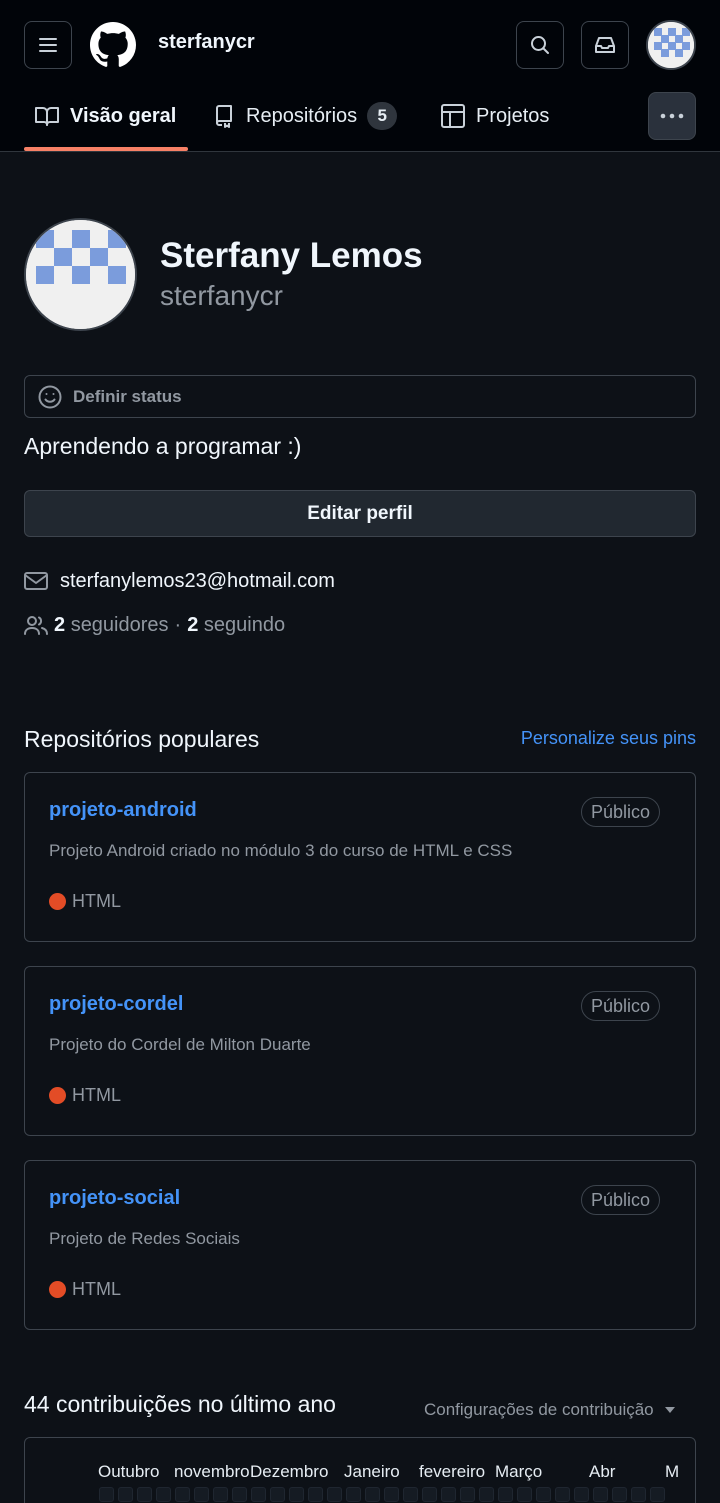  Describe the element at coordinates (289, 1471) in the screenshot. I see `month-label: Dezembro` at that location.